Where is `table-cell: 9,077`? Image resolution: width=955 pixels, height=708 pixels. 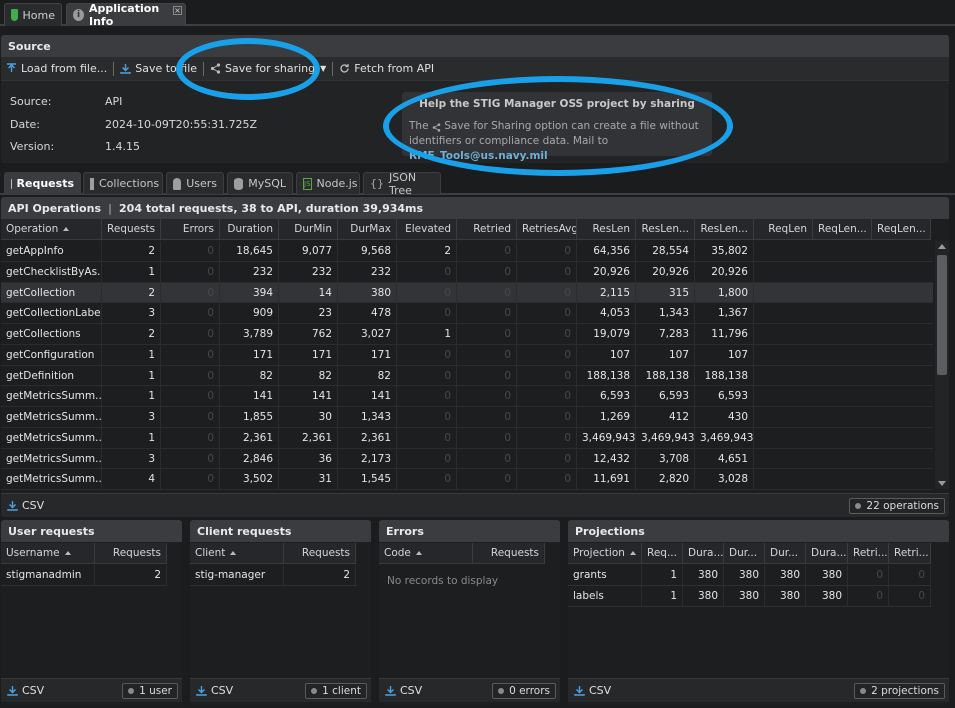 table-cell: 9,077 is located at coordinates (308, 251).